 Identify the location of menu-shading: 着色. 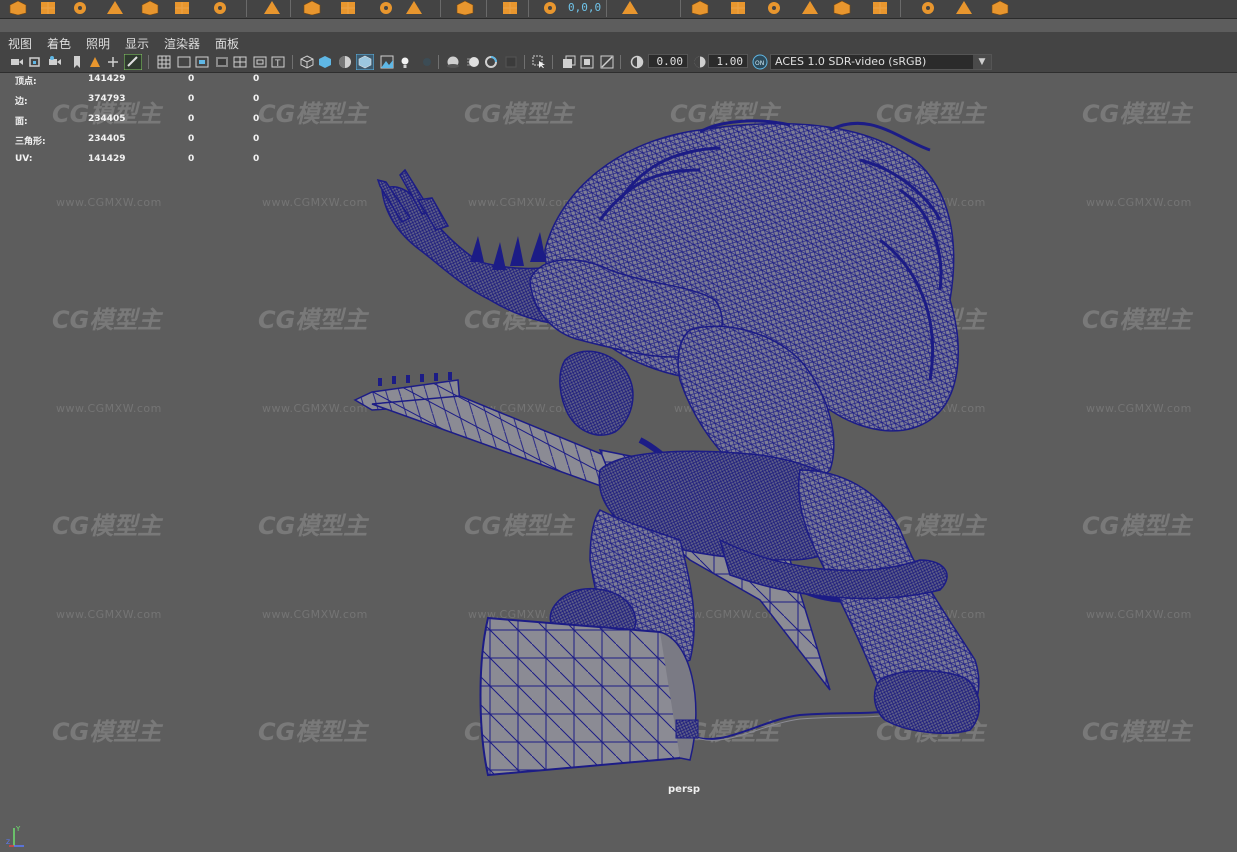
(59, 43).